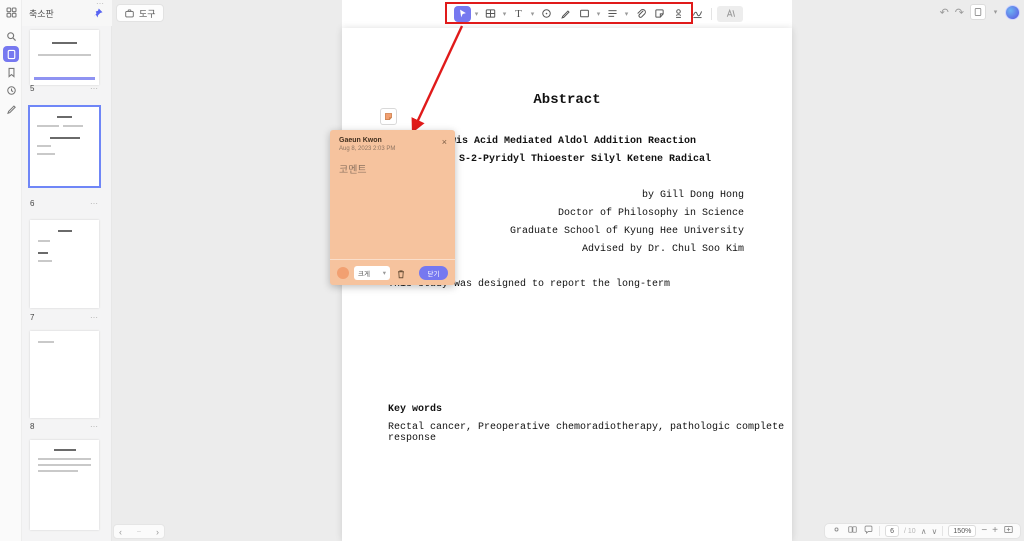 This screenshot has width=1024, height=541. Describe the element at coordinates (852, 531) in the screenshot. I see `spread-view-icon` at that location.